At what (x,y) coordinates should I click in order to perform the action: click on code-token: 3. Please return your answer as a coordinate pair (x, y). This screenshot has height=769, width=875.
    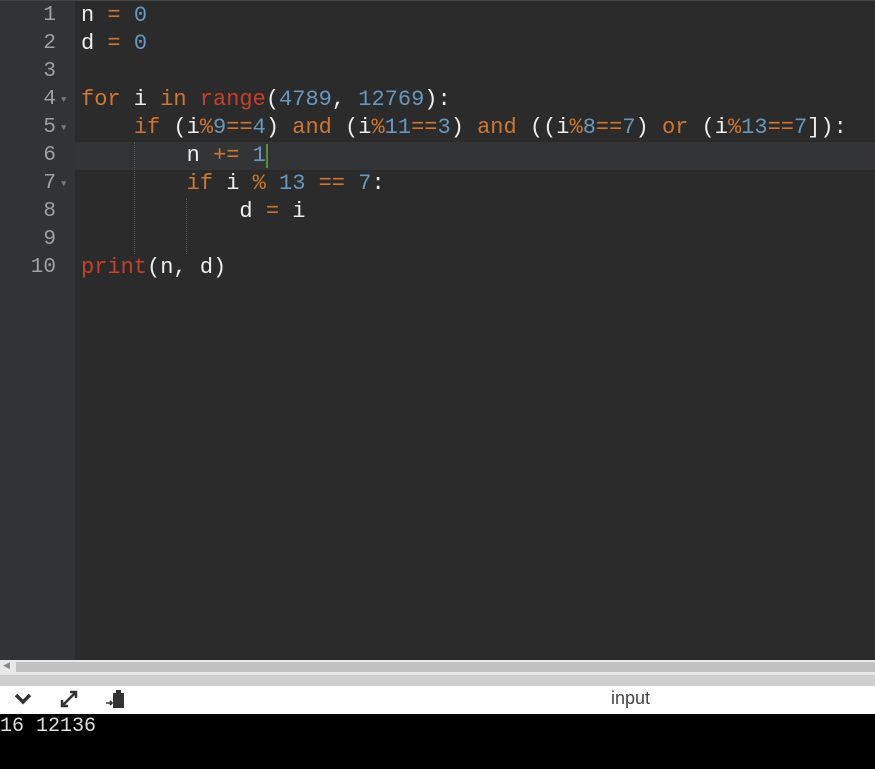
    Looking at the image, I should click on (444, 127).